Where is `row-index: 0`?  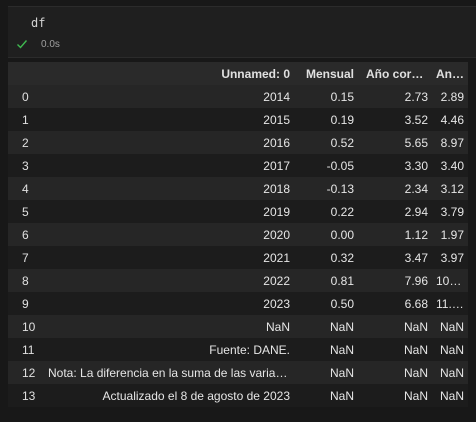
row-index: 0 is located at coordinates (25, 96).